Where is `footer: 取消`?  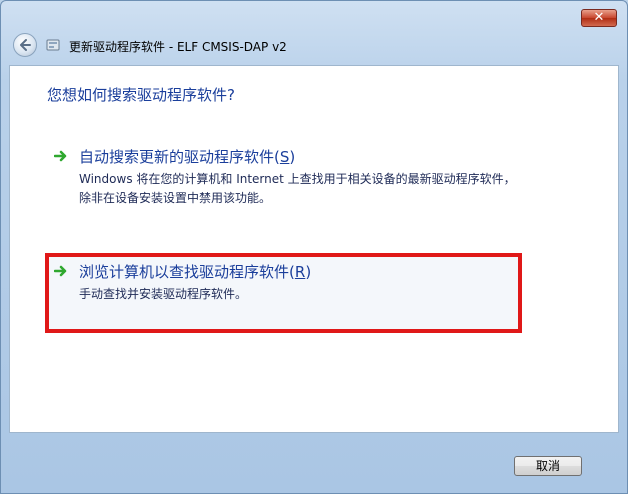
footer: 取消 is located at coordinates (314, 463).